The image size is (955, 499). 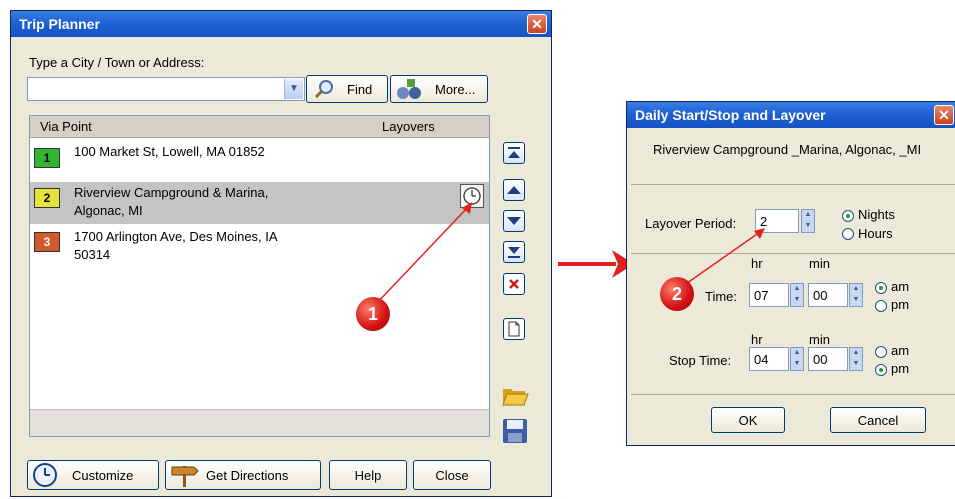 I want to click on start-hour-stepper: ▲ ▼, so click(x=797, y=295).